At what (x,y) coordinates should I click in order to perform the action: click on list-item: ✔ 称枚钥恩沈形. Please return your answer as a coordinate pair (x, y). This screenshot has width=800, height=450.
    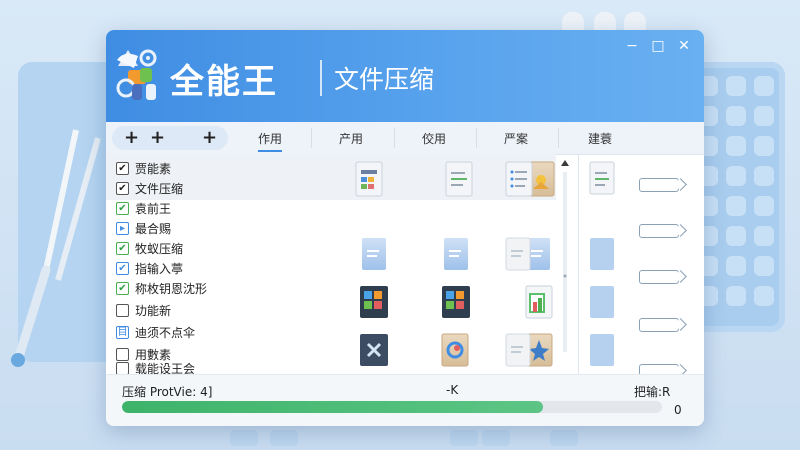
    Looking at the image, I should click on (161, 288).